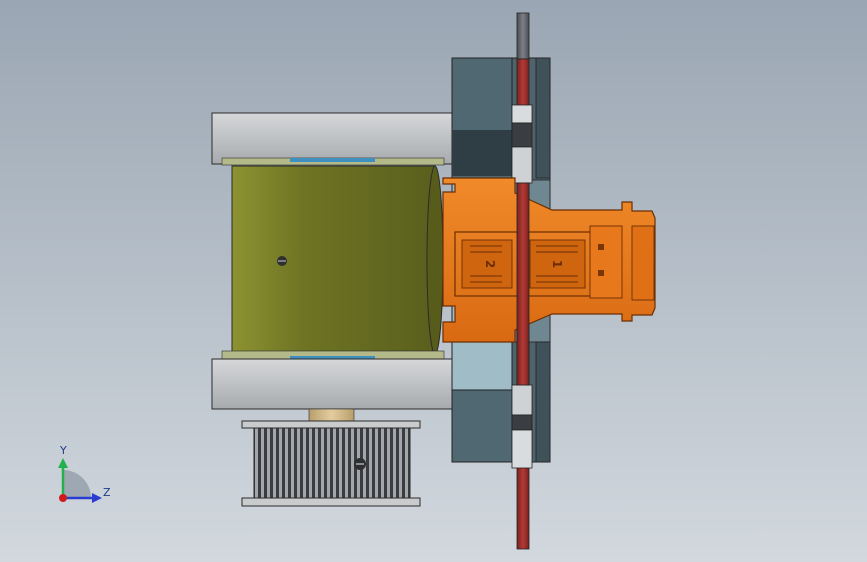 The image size is (867, 562). Describe the element at coordinates (331, 502) in the screenshot. I see `pulley-bottom-flange` at that location.